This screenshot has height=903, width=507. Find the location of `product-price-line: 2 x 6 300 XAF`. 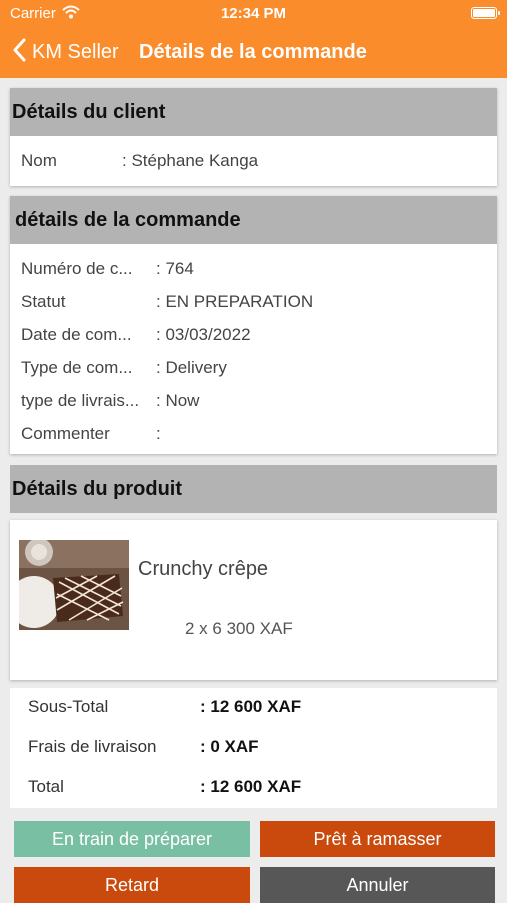

product-price-line: 2 x 6 300 XAF is located at coordinates (239, 628).